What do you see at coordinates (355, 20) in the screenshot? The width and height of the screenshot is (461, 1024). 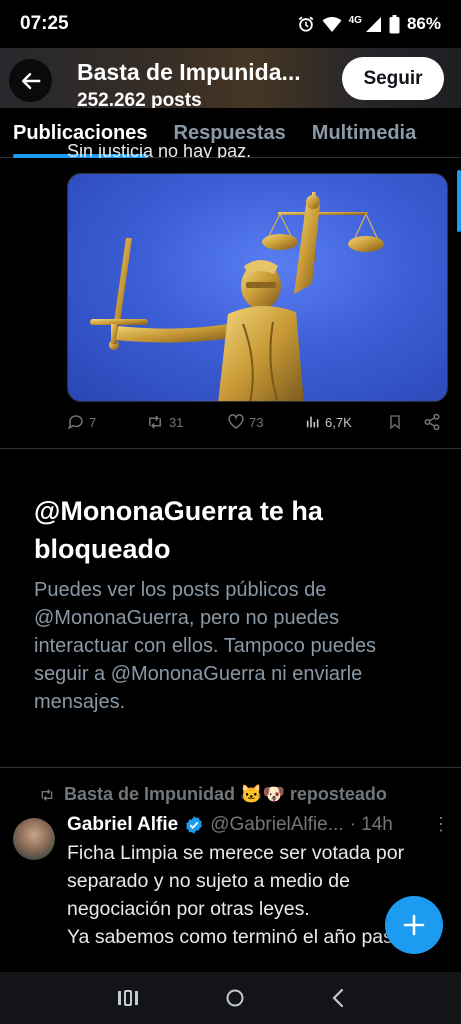 I see `network-type: 4G` at bounding box center [355, 20].